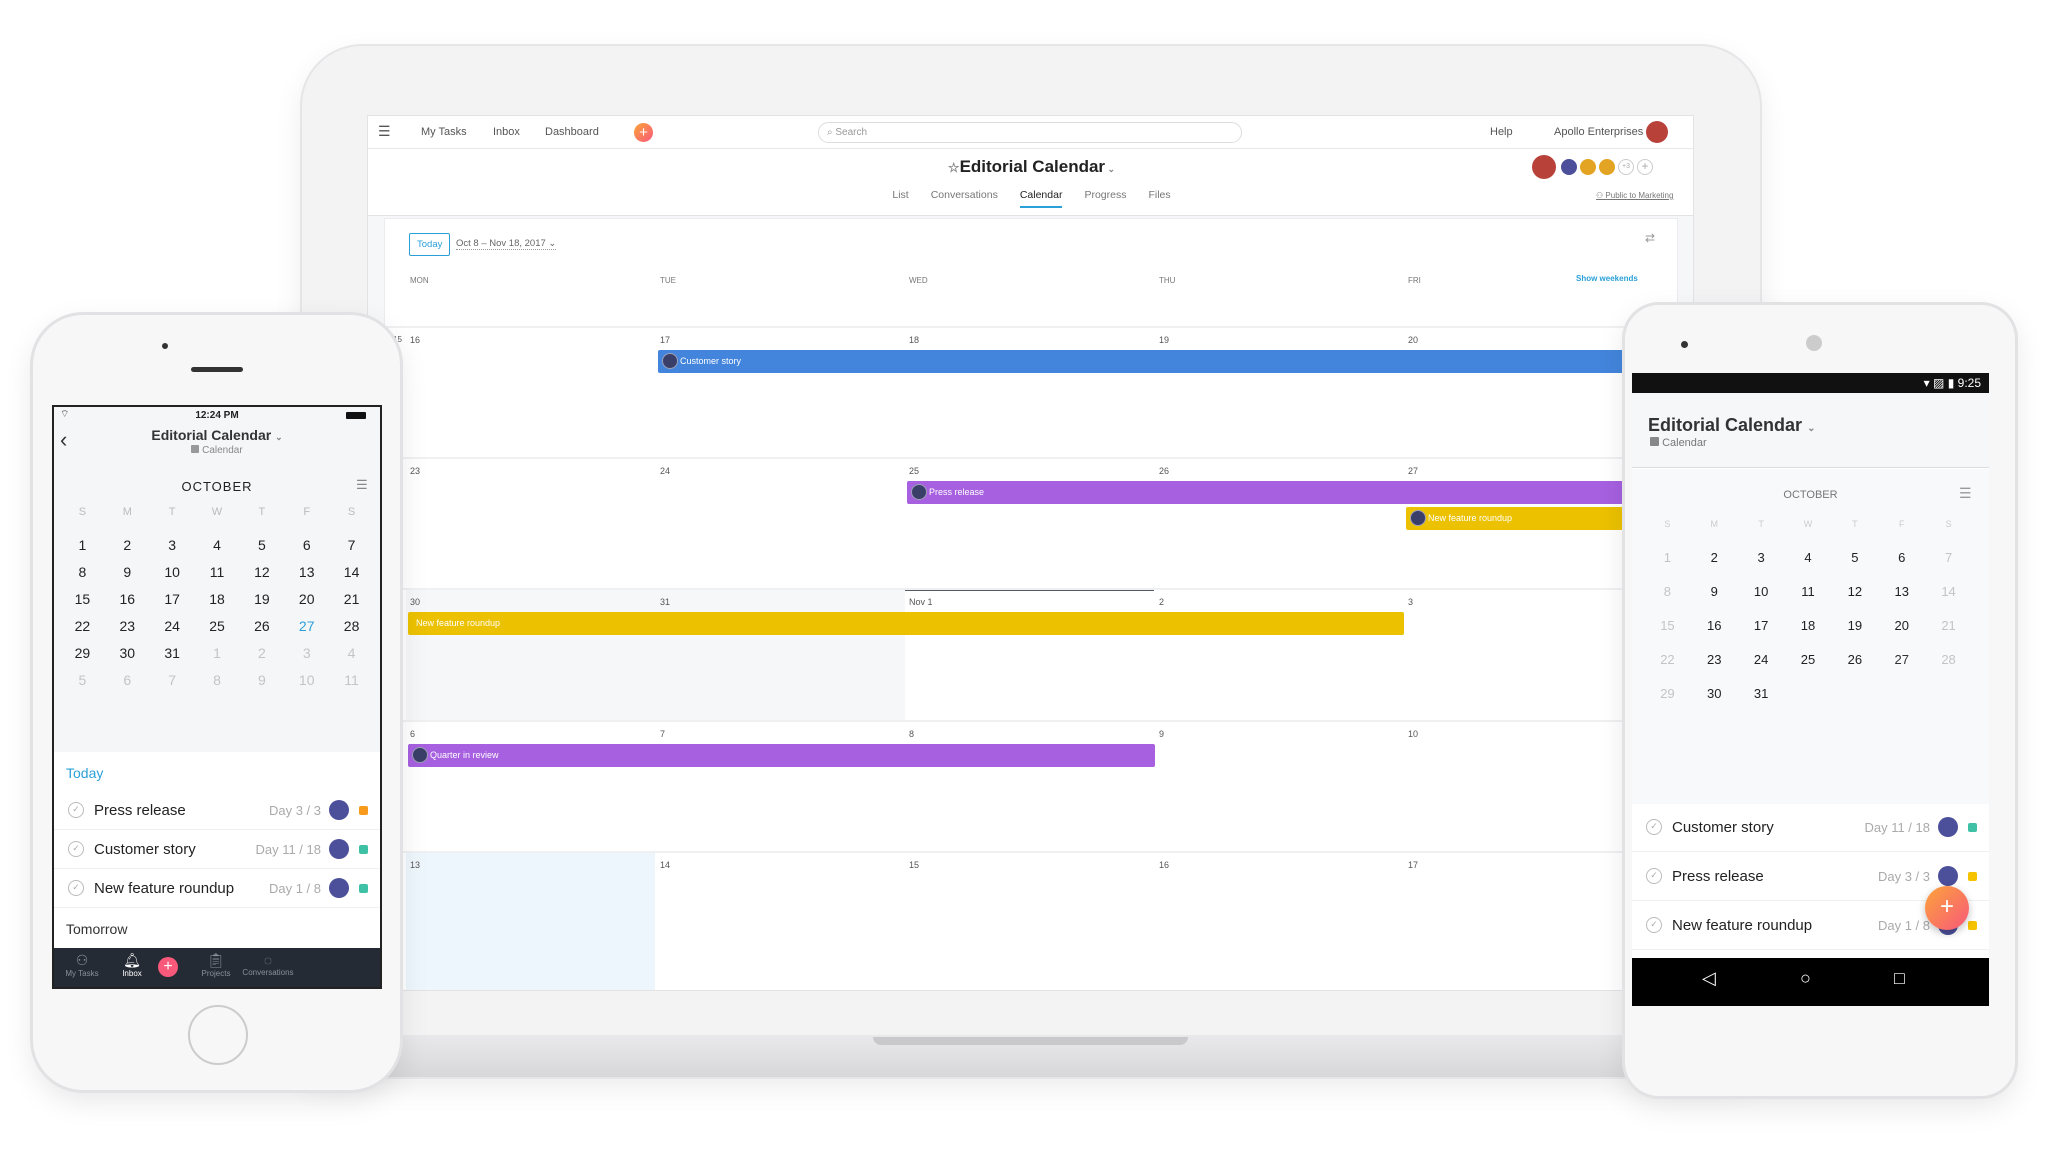 This screenshot has height=1154, width=2048. Describe the element at coordinates (1634, 195) in the screenshot. I see `visibility-label: ⚇ Public to Marketing` at that location.